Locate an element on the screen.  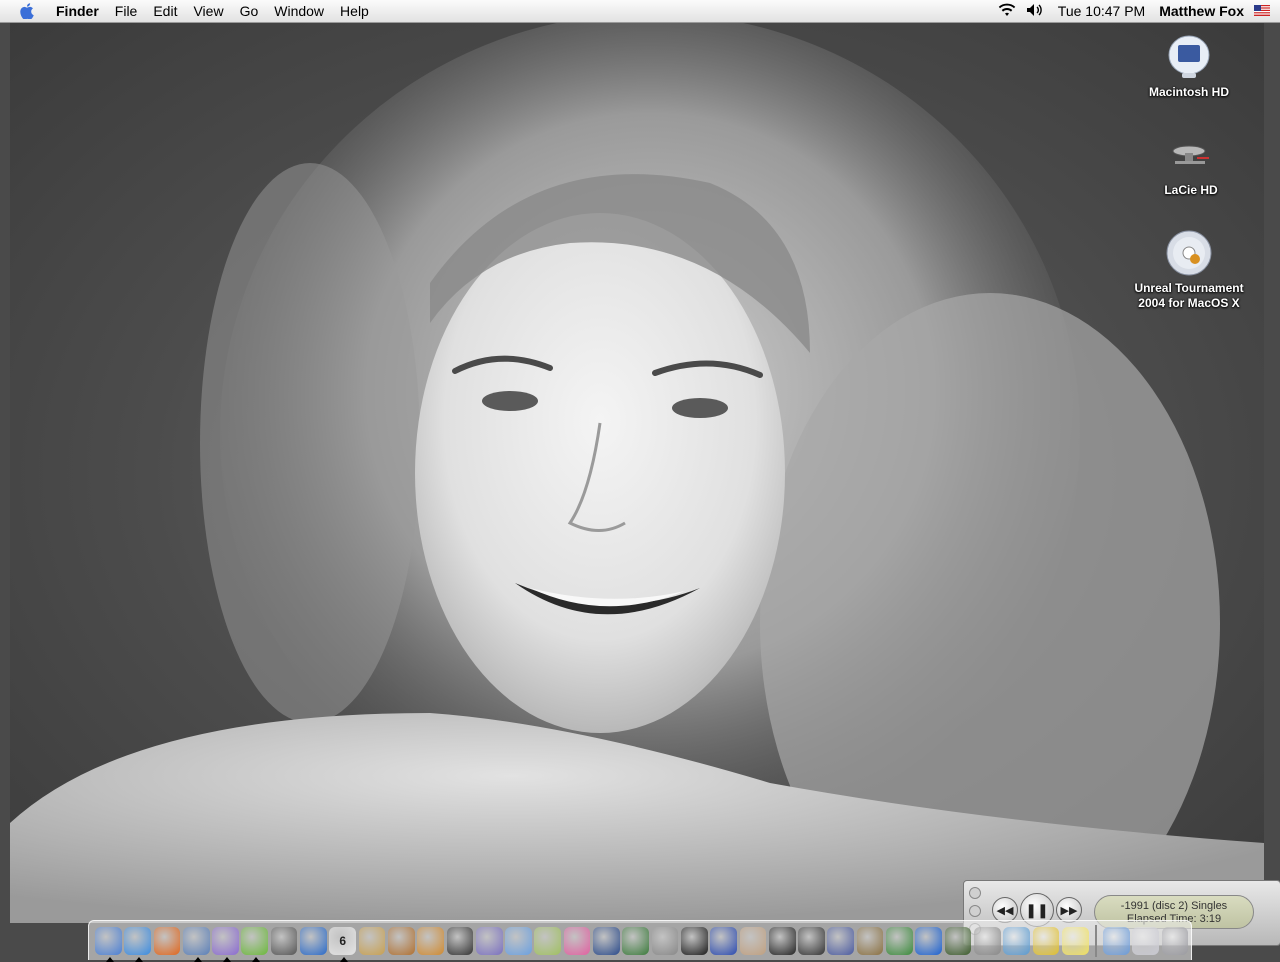
desktop-icon-label: Unreal Tournament 2004 for MacOS X is located at coordinates (1189, 295).